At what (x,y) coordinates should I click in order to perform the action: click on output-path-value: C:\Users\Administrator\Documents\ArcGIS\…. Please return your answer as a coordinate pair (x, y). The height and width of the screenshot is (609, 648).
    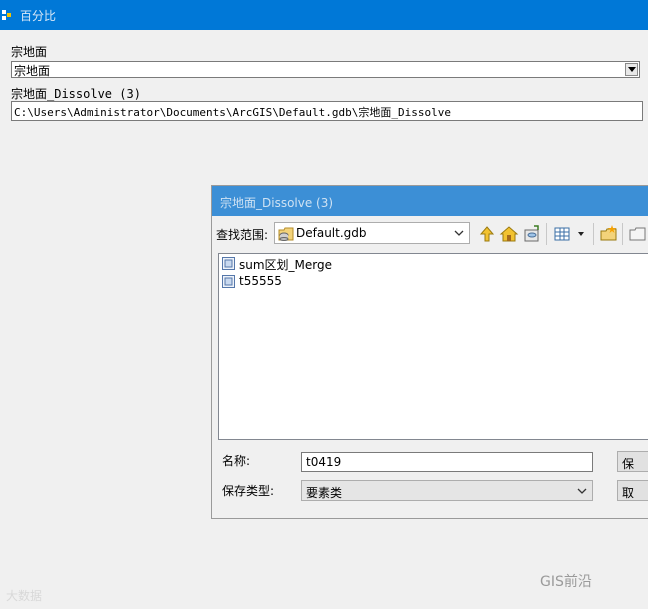
    Looking at the image, I should click on (232, 112).